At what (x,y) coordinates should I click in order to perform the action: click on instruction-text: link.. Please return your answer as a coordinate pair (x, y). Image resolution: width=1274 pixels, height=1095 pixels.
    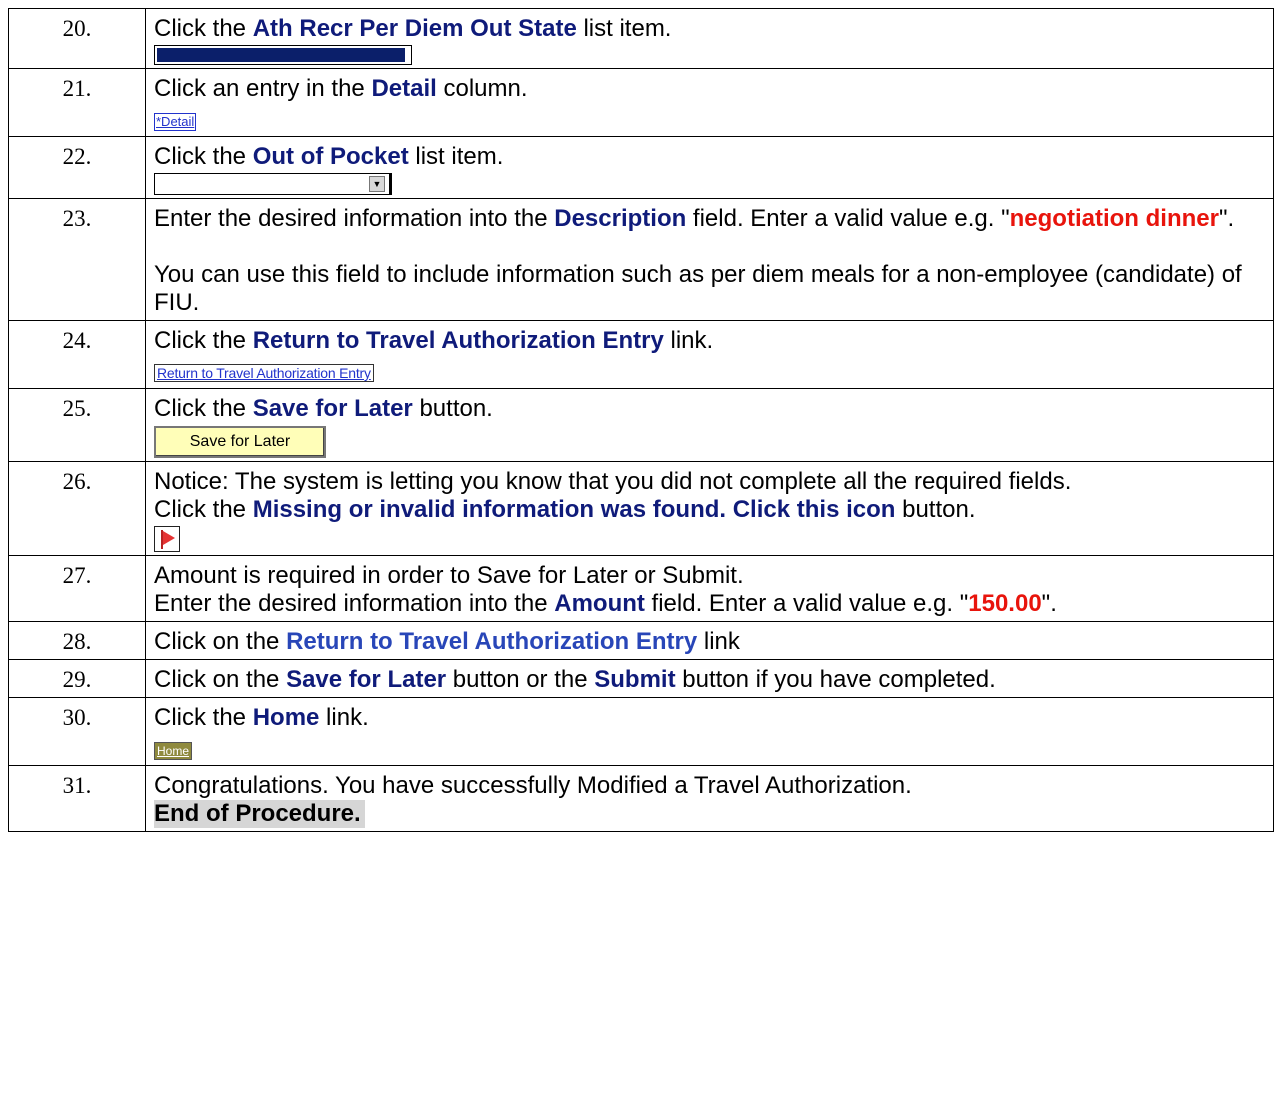
    Looking at the image, I should click on (344, 717).